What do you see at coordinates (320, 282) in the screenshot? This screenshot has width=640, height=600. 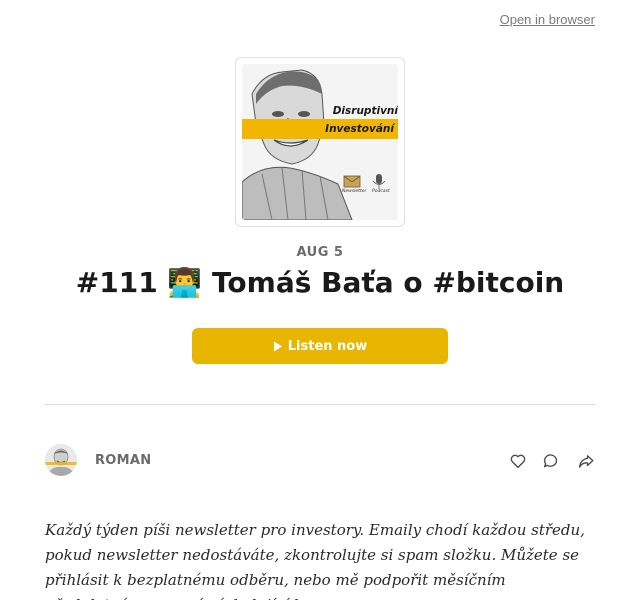 I see `post-title: #111 👨‍💻 Tomáš Baťa o #bitcoin` at bounding box center [320, 282].